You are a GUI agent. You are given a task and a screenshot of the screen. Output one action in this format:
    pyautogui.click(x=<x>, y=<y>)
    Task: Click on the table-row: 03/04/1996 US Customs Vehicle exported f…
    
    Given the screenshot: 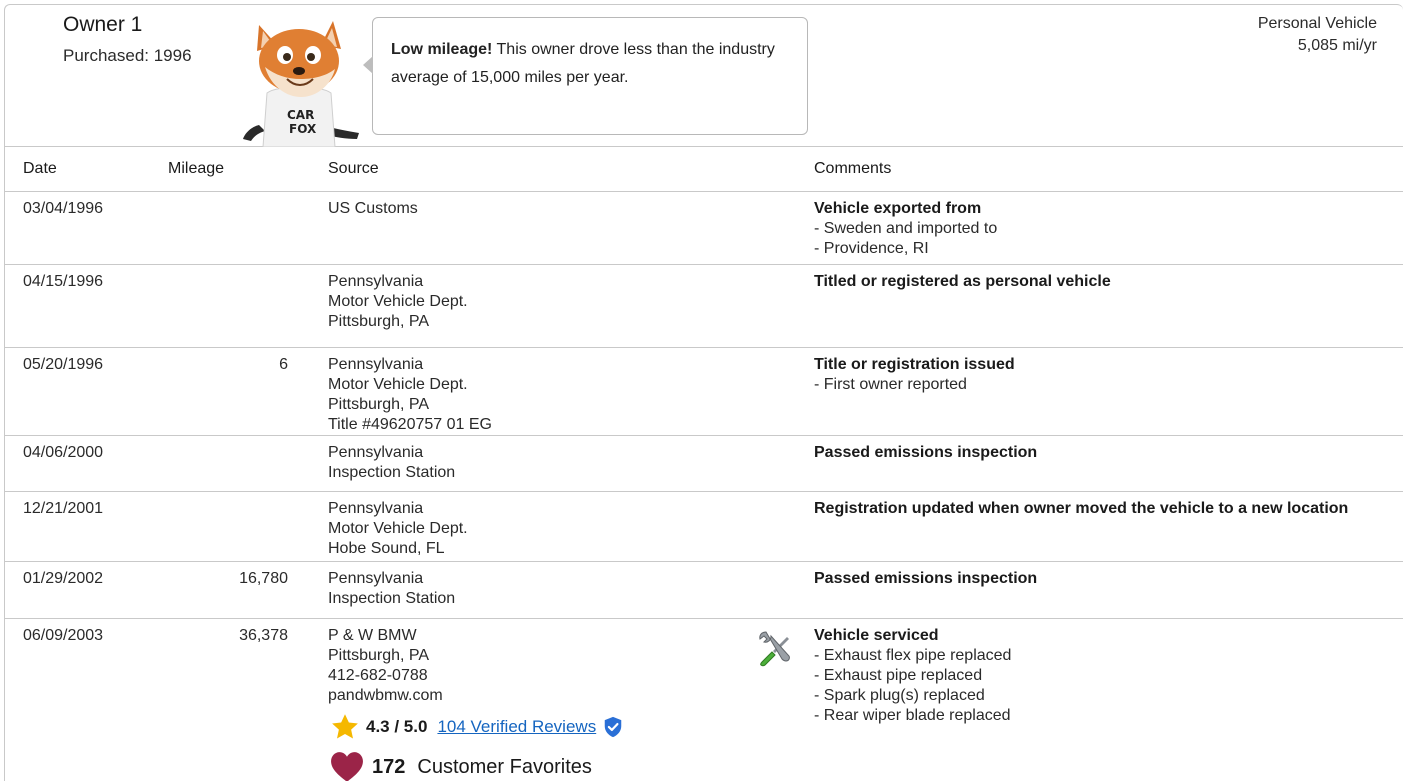 What is the action you would take?
    pyautogui.click(x=704, y=228)
    